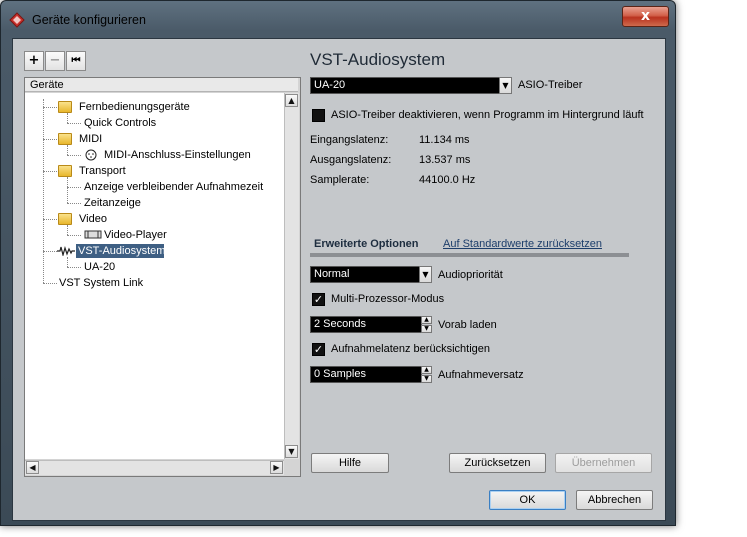 This screenshot has height=537, width=747. Describe the element at coordinates (444, 140) in the screenshot. I see `input-latency-value: 11.134 ms` at that location.